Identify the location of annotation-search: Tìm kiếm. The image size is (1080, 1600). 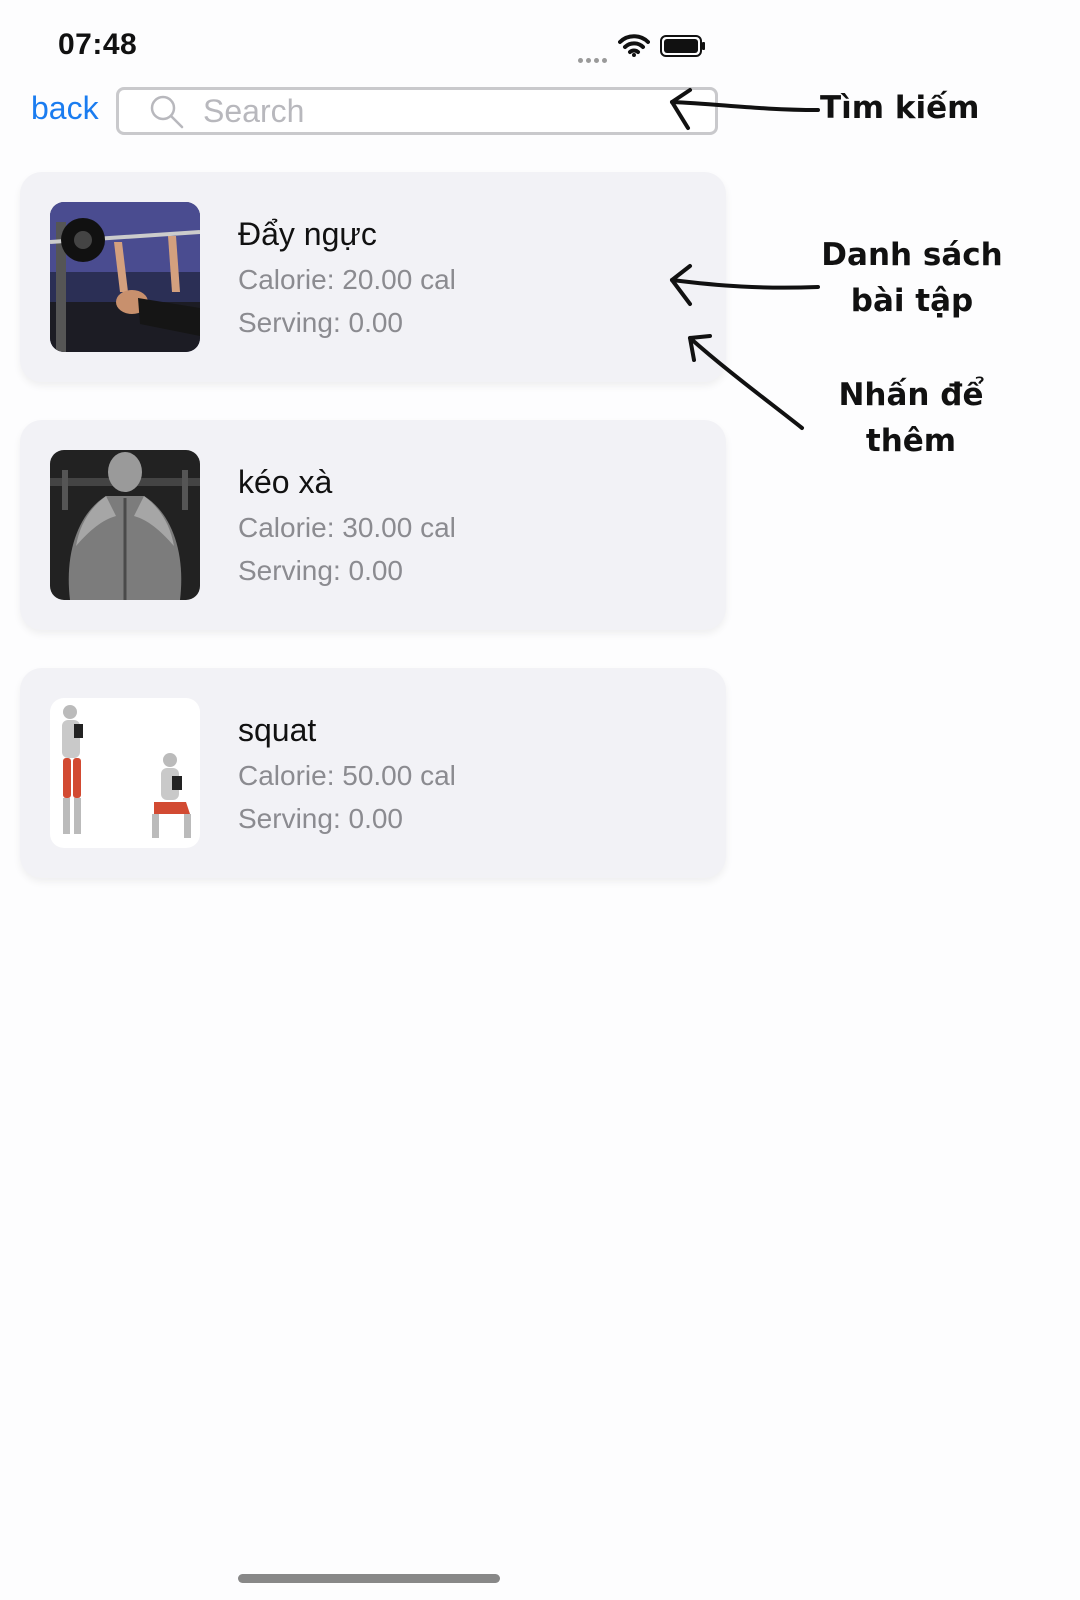
(899, 108).